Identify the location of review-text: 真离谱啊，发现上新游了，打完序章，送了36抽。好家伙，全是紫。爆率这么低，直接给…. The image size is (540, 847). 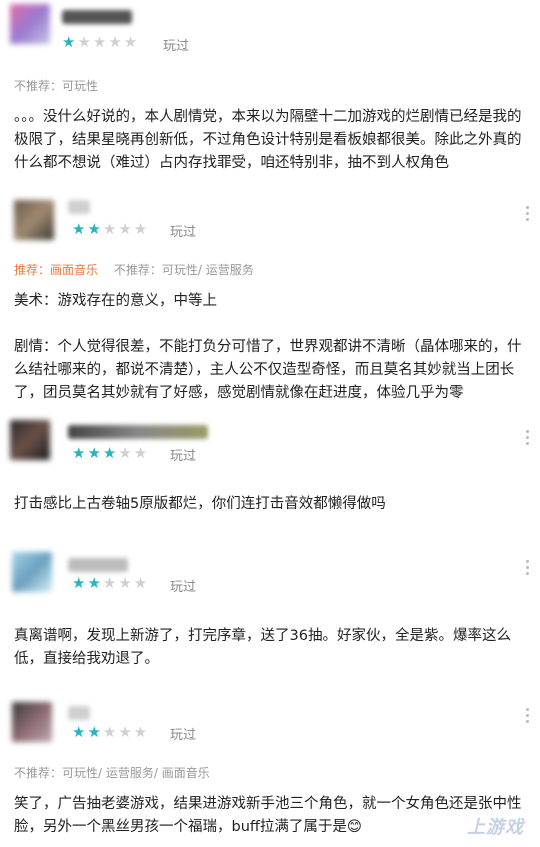
(262, 647).